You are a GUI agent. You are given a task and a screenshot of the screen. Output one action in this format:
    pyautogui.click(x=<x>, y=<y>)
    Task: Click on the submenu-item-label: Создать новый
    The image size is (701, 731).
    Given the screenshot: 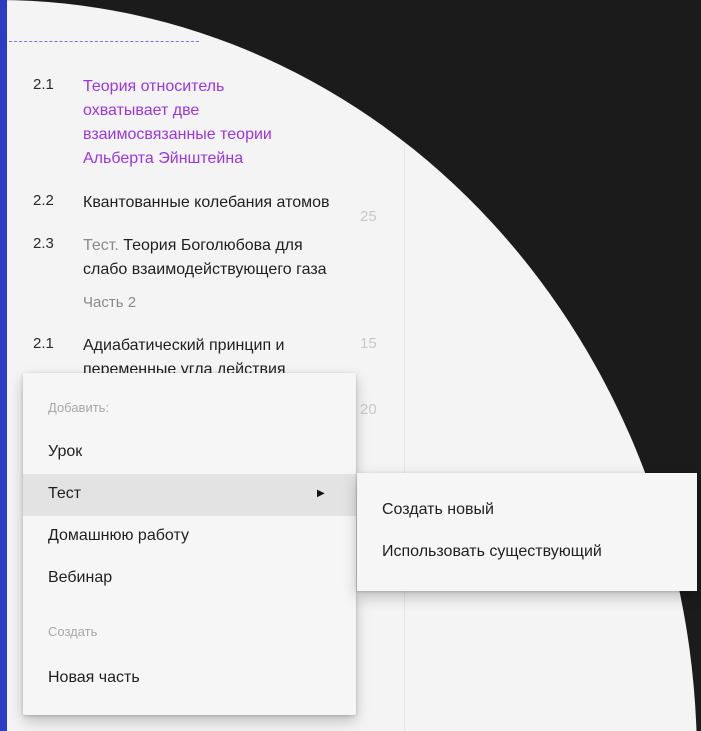 What is the action you would take?
    pyautogui.click(x=438, y=509)
    